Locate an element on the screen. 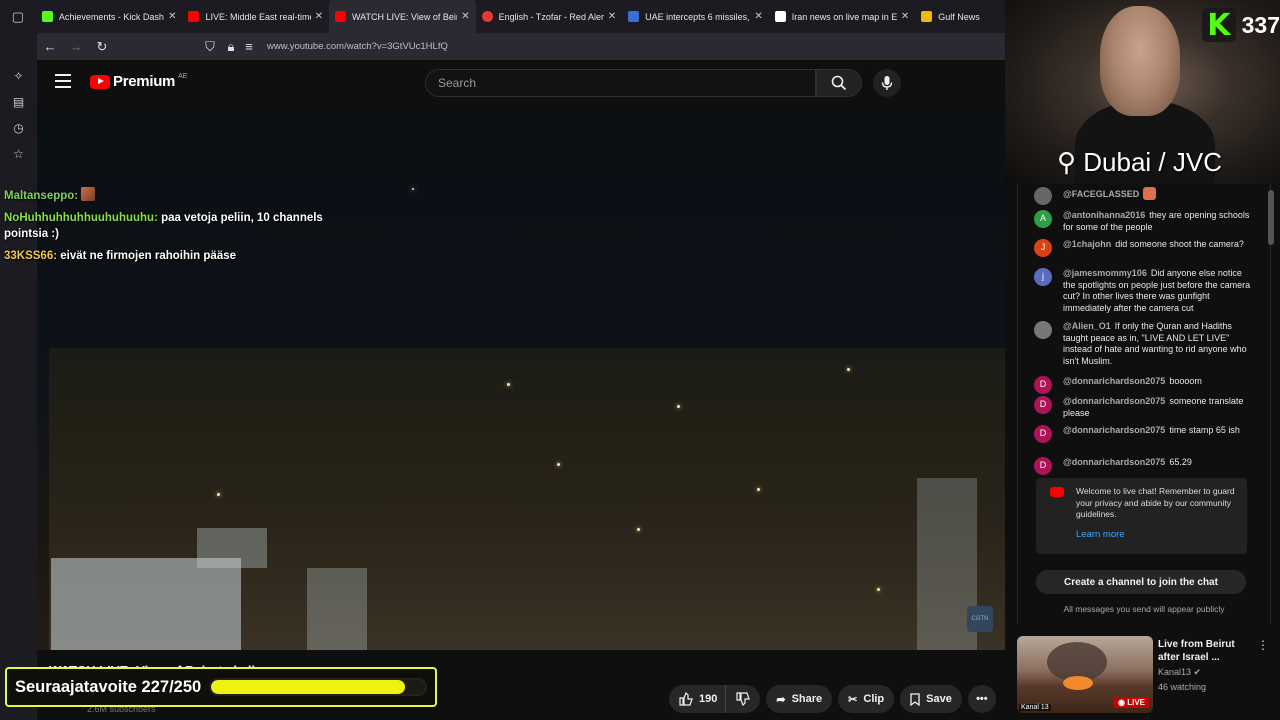 The width and height of the screenshot is (1280, 720). webcam-face is located at coordinates (1140, 61).